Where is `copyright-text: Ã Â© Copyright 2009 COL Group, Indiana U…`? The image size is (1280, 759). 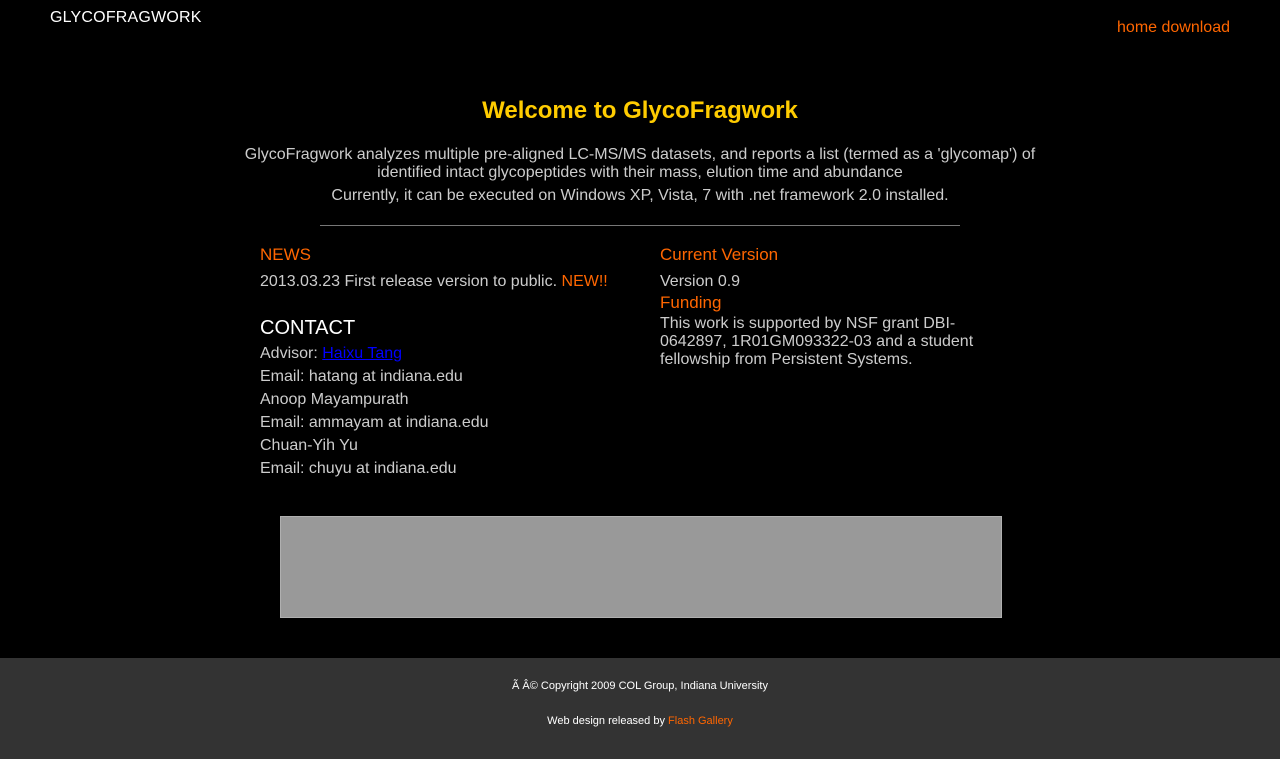 copyright-text: Ã Â© Copyright 2009 COL Group, Indiana U… is located at coordinates (640, 686).